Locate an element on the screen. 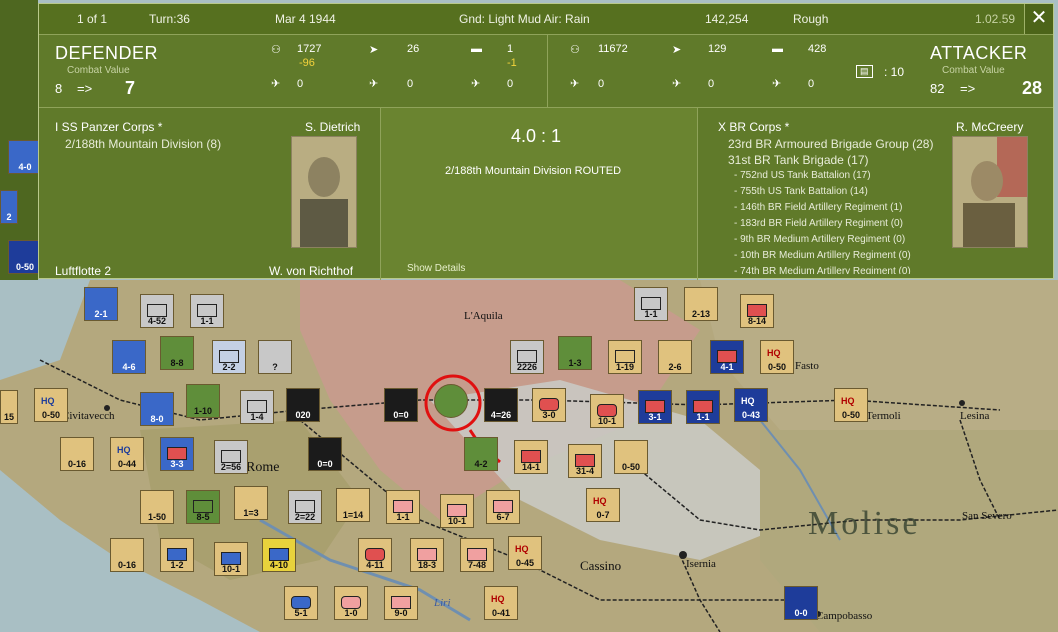 This screenshot has height=632, width=1058. attacker-subunit: - 74th BR Medium Artillery Regiment (0) is located at coordinates (822, 270).